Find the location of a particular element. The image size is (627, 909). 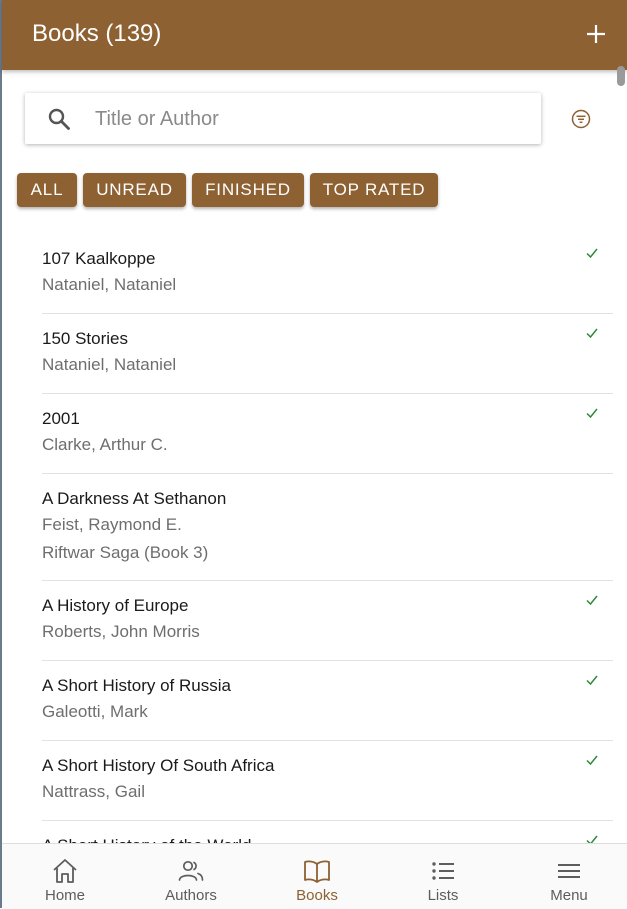

book-author: Clarke, Arthur C. is located at coordinates (105, 444).